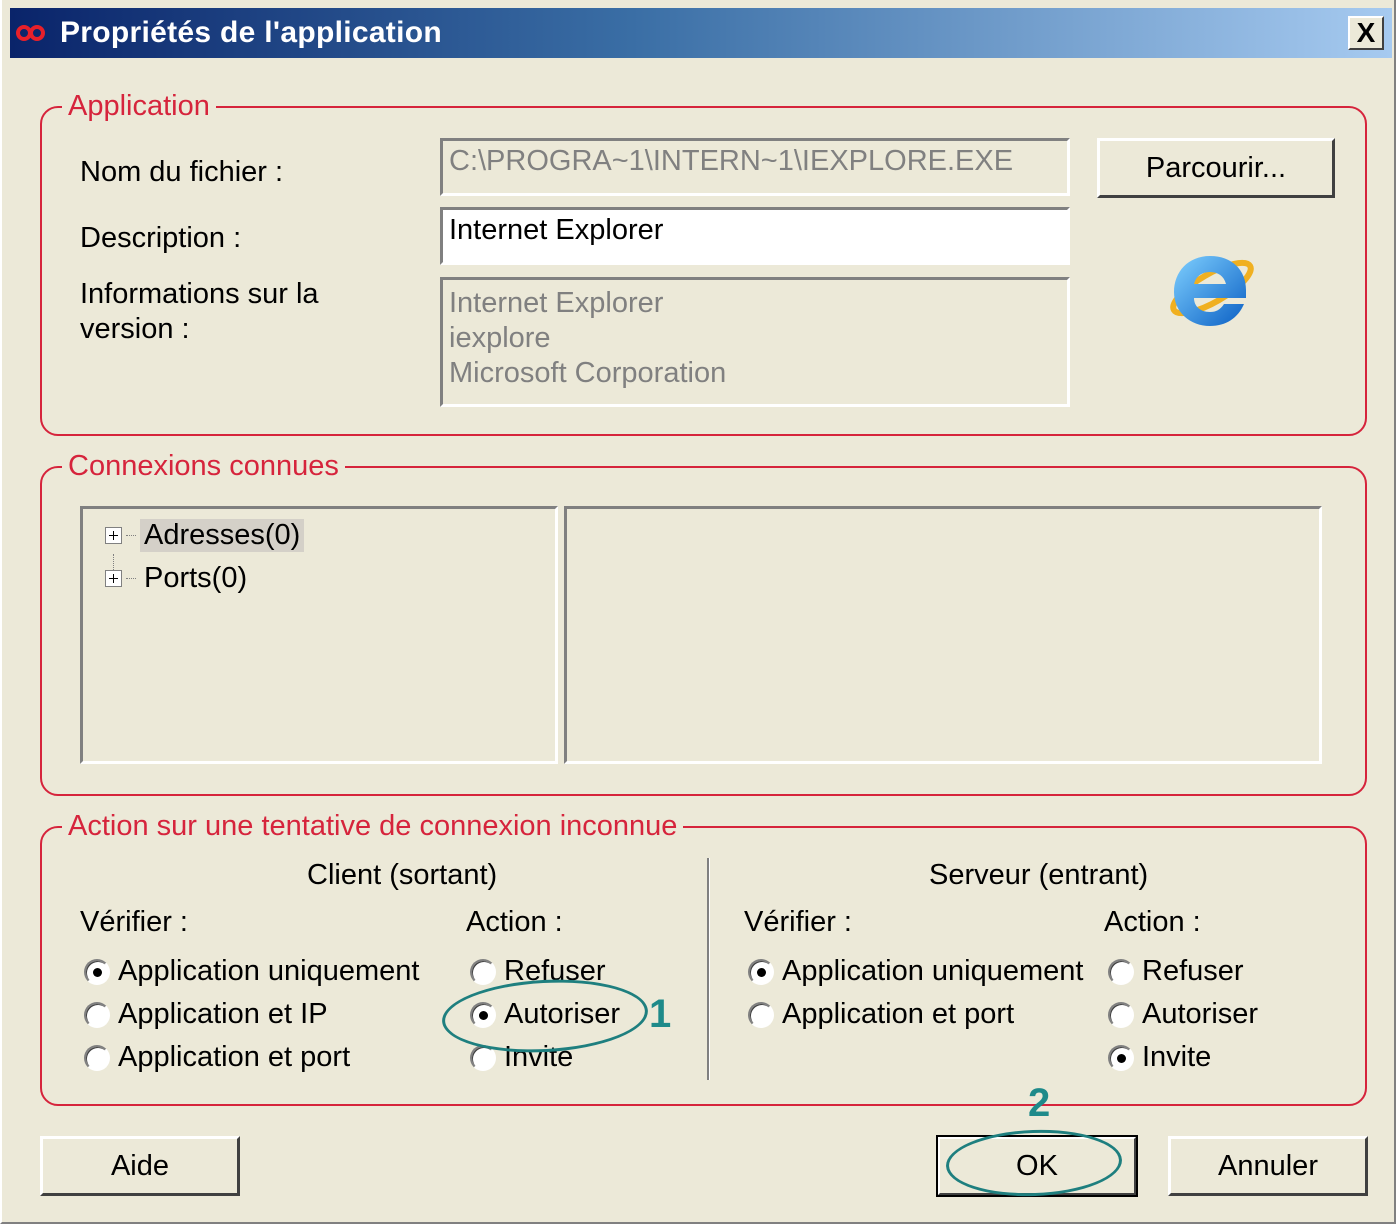  Describe the element at coordinates (1200, 1014) in the screenshot. I see `radio-label: Autoriser` at that location.